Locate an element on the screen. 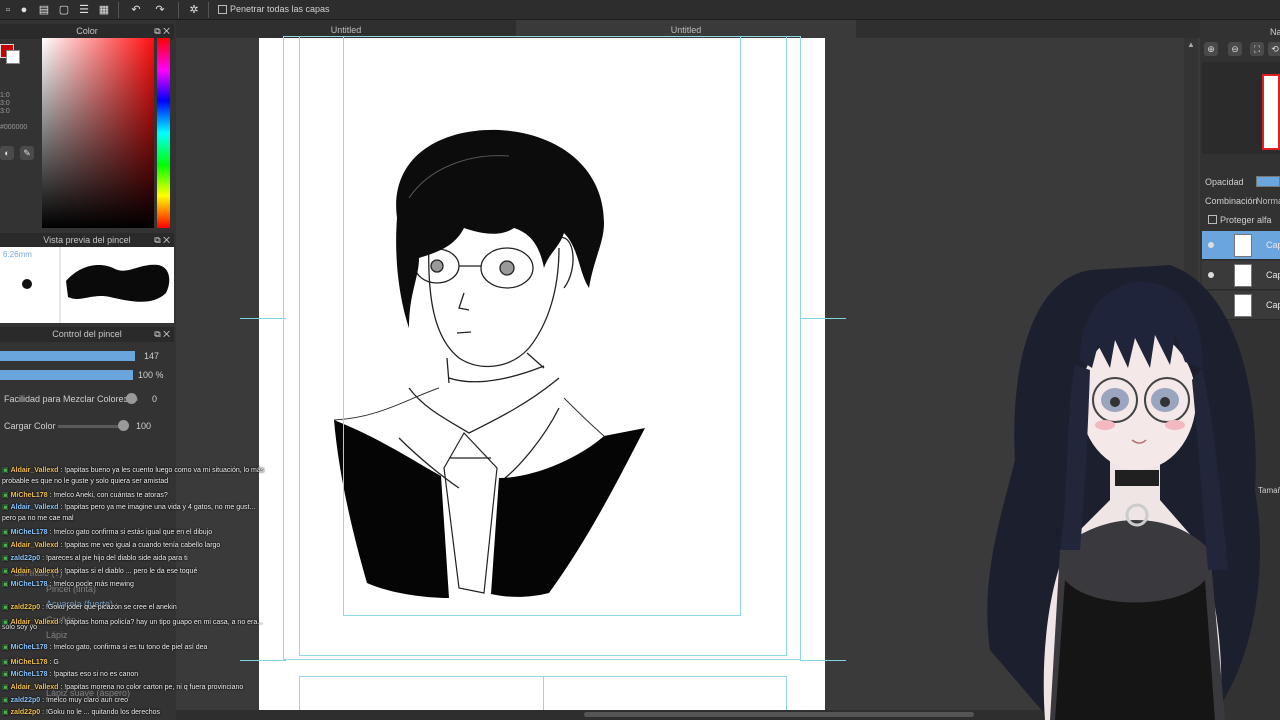 Image resolution: width=1280 pixels, height=720 pixels. blend-ease-value: 0 is located at coordinates (155, 399).